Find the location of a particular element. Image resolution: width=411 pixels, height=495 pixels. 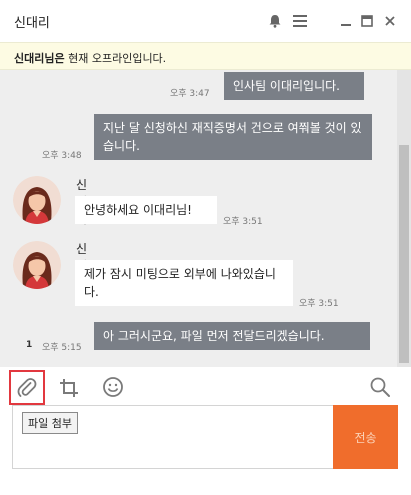

chat-scrollbar is located at coordinates (404, 218).